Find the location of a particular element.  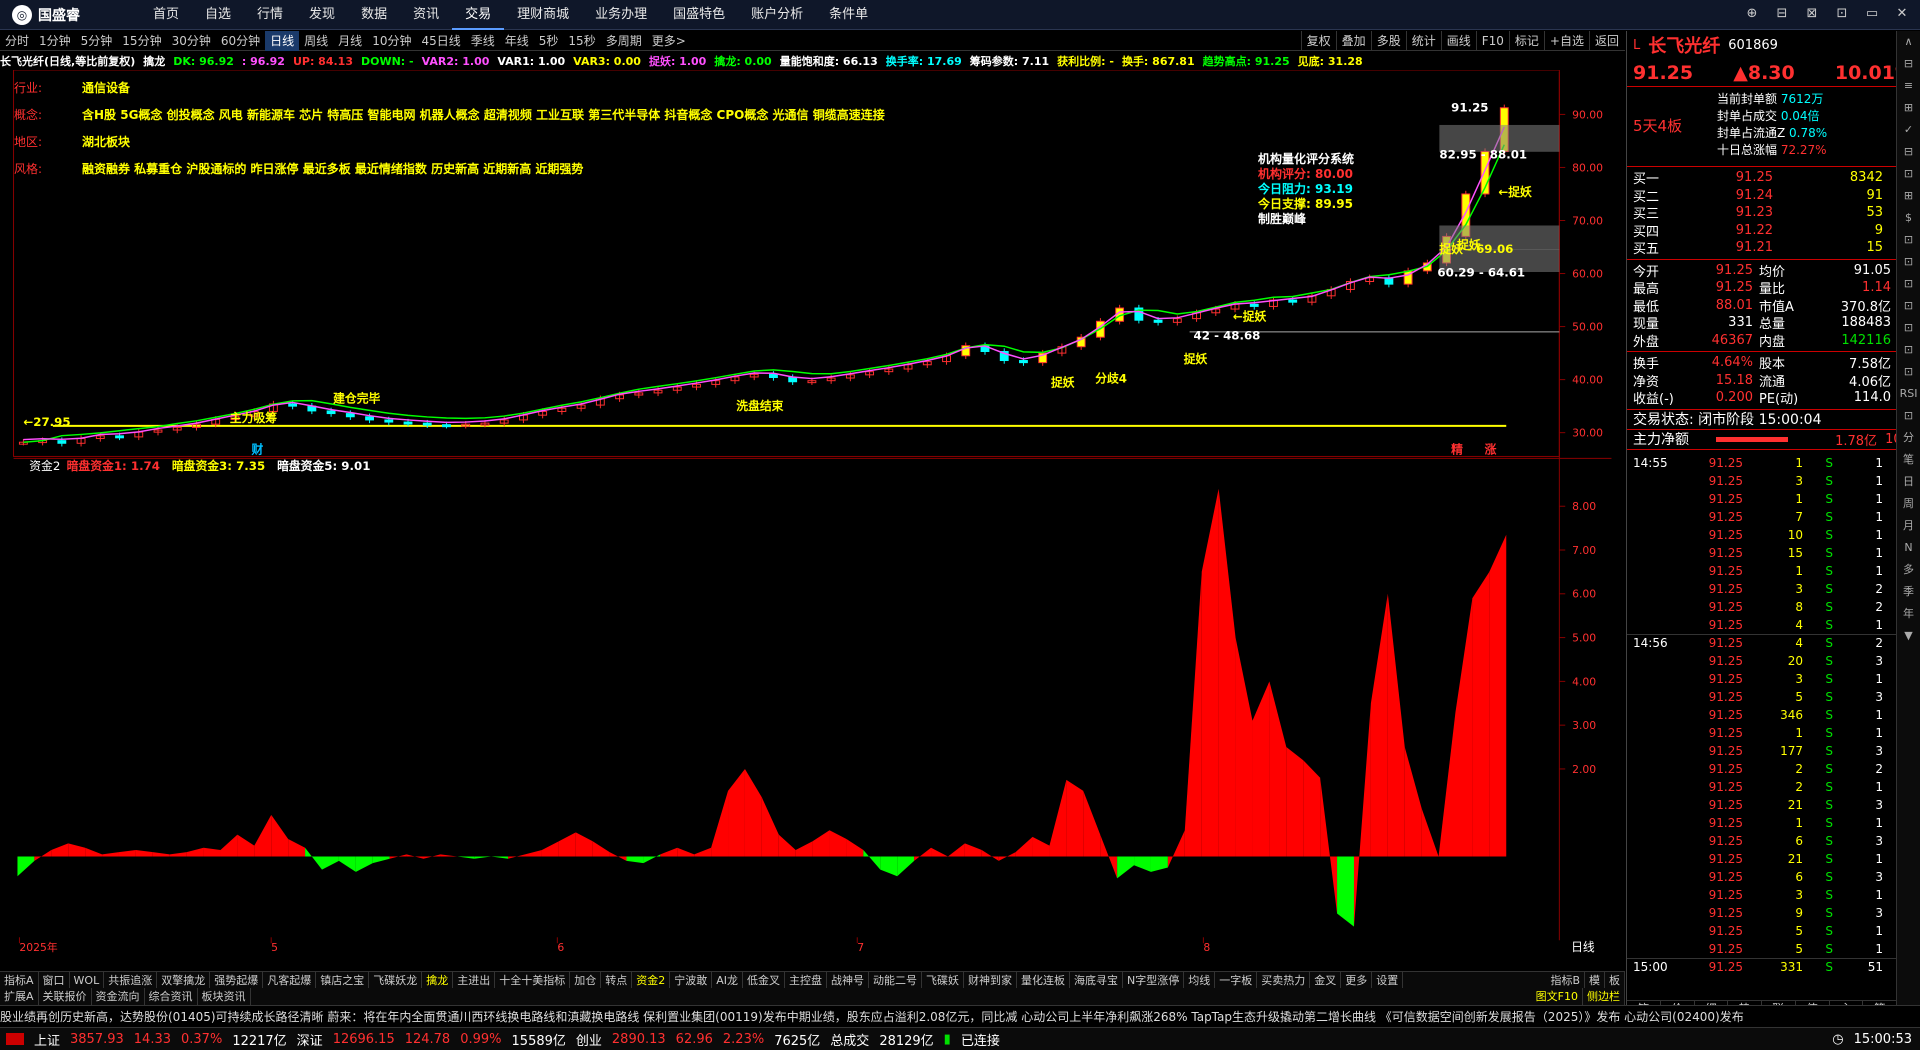

sidebar-icon-24: 多 is located at coordinates (1908, 570).